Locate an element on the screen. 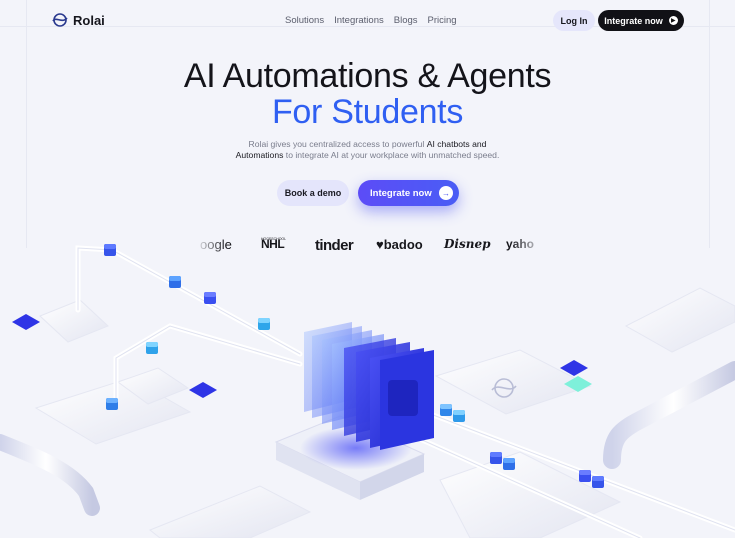 This screenshot has width=735, height=538. integrate-now-hero-button: Integrate now → is located at coordinates (408, 193).